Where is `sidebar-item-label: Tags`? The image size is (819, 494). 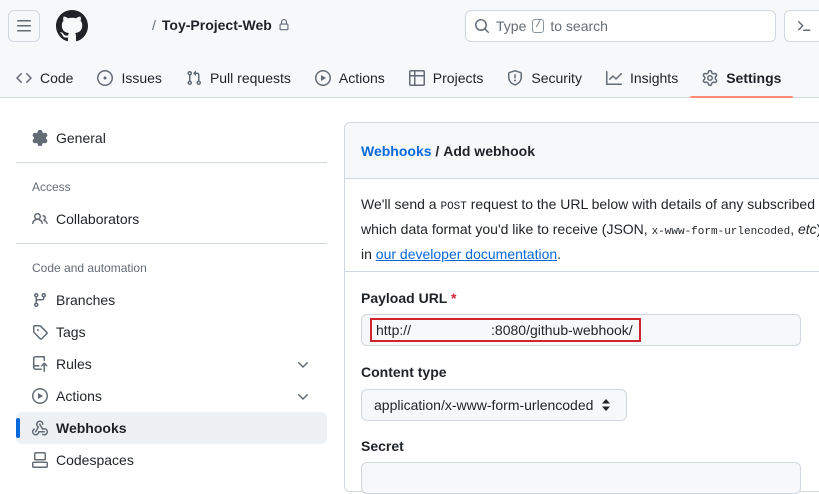 sidebar-item-label: Tags is located at coordinates (71, 332).